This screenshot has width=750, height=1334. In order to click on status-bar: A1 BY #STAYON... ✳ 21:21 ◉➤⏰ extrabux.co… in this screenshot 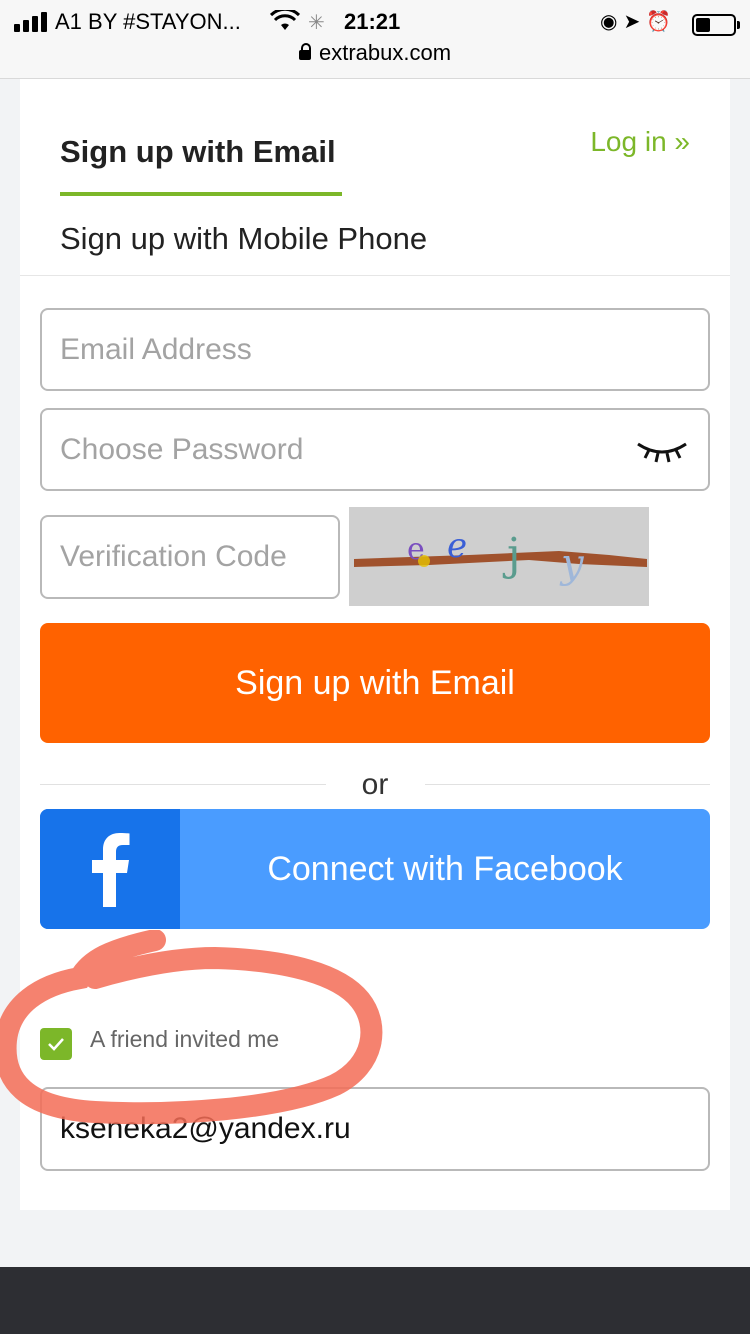, I will do `click(375, 39)`.